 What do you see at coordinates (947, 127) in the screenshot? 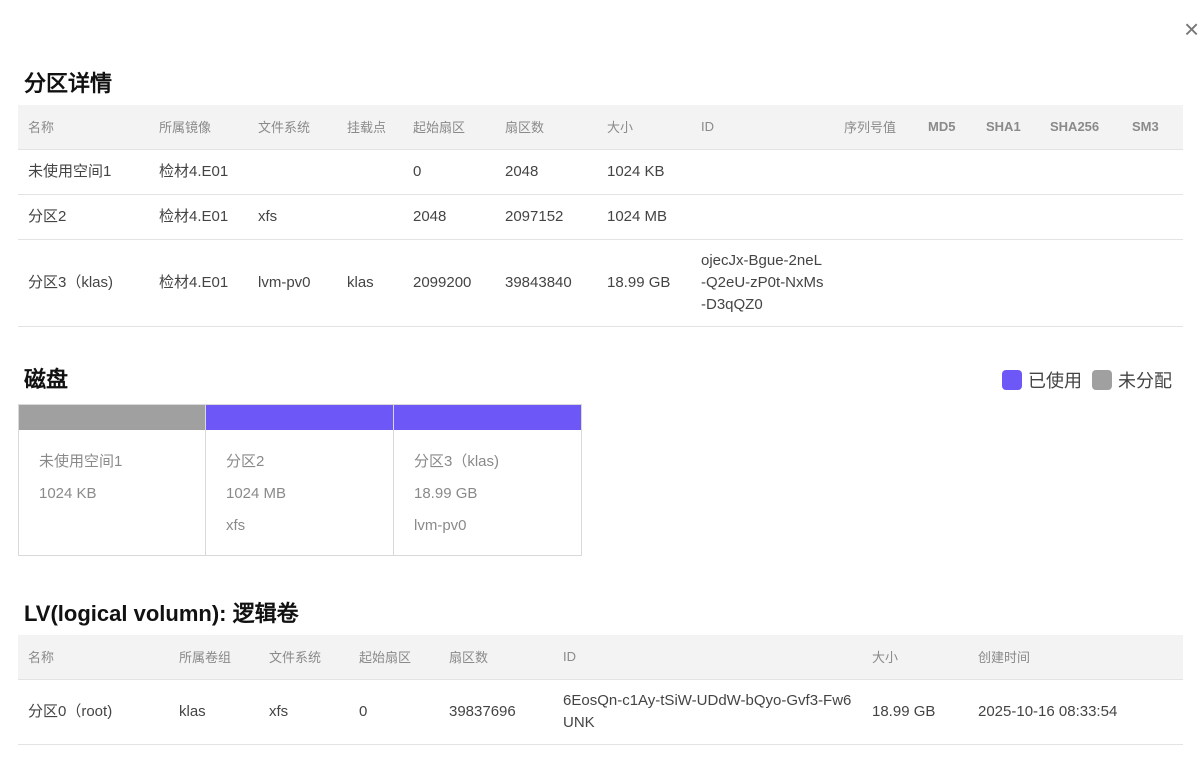
I see `col-md5: MD5` at bounding box center [947, 127].